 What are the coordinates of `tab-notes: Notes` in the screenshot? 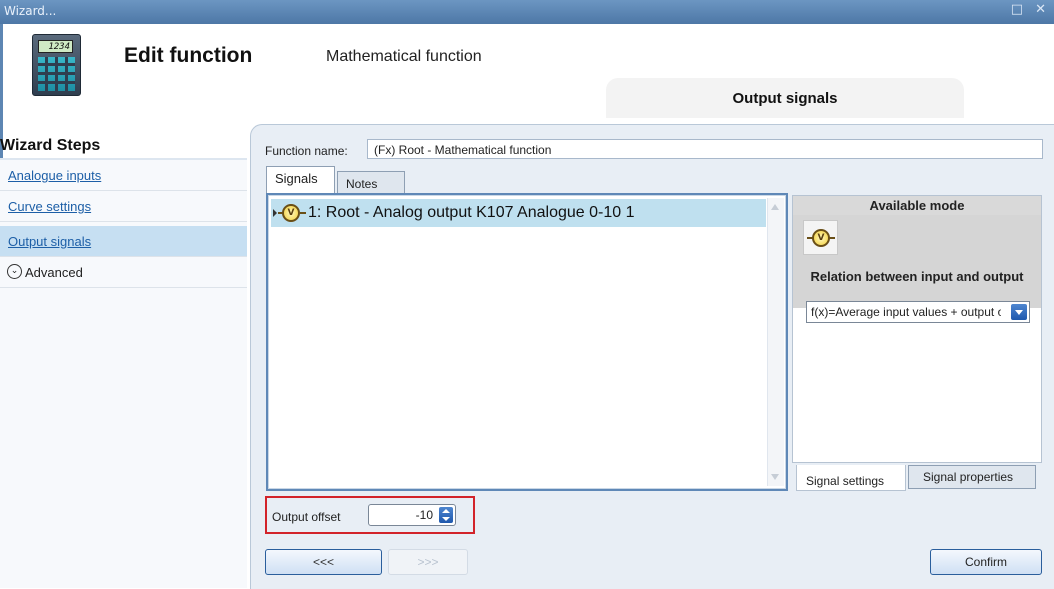 It's located at (371, 183).